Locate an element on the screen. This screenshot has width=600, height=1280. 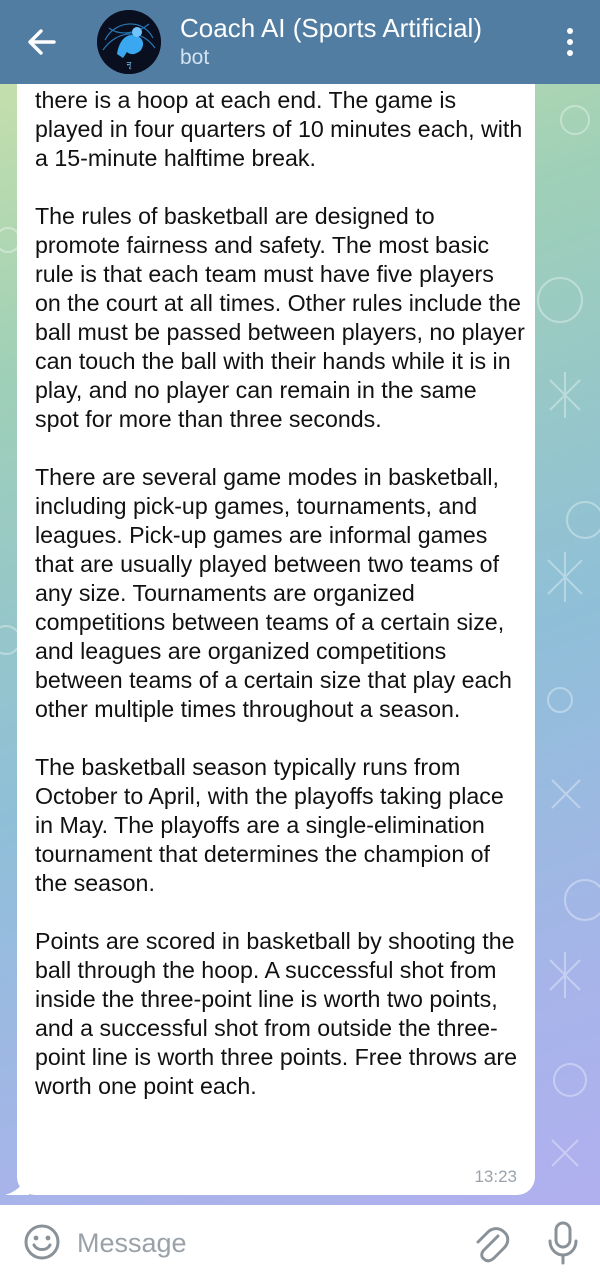
more-menu-button is located at coordinates (570, 42).